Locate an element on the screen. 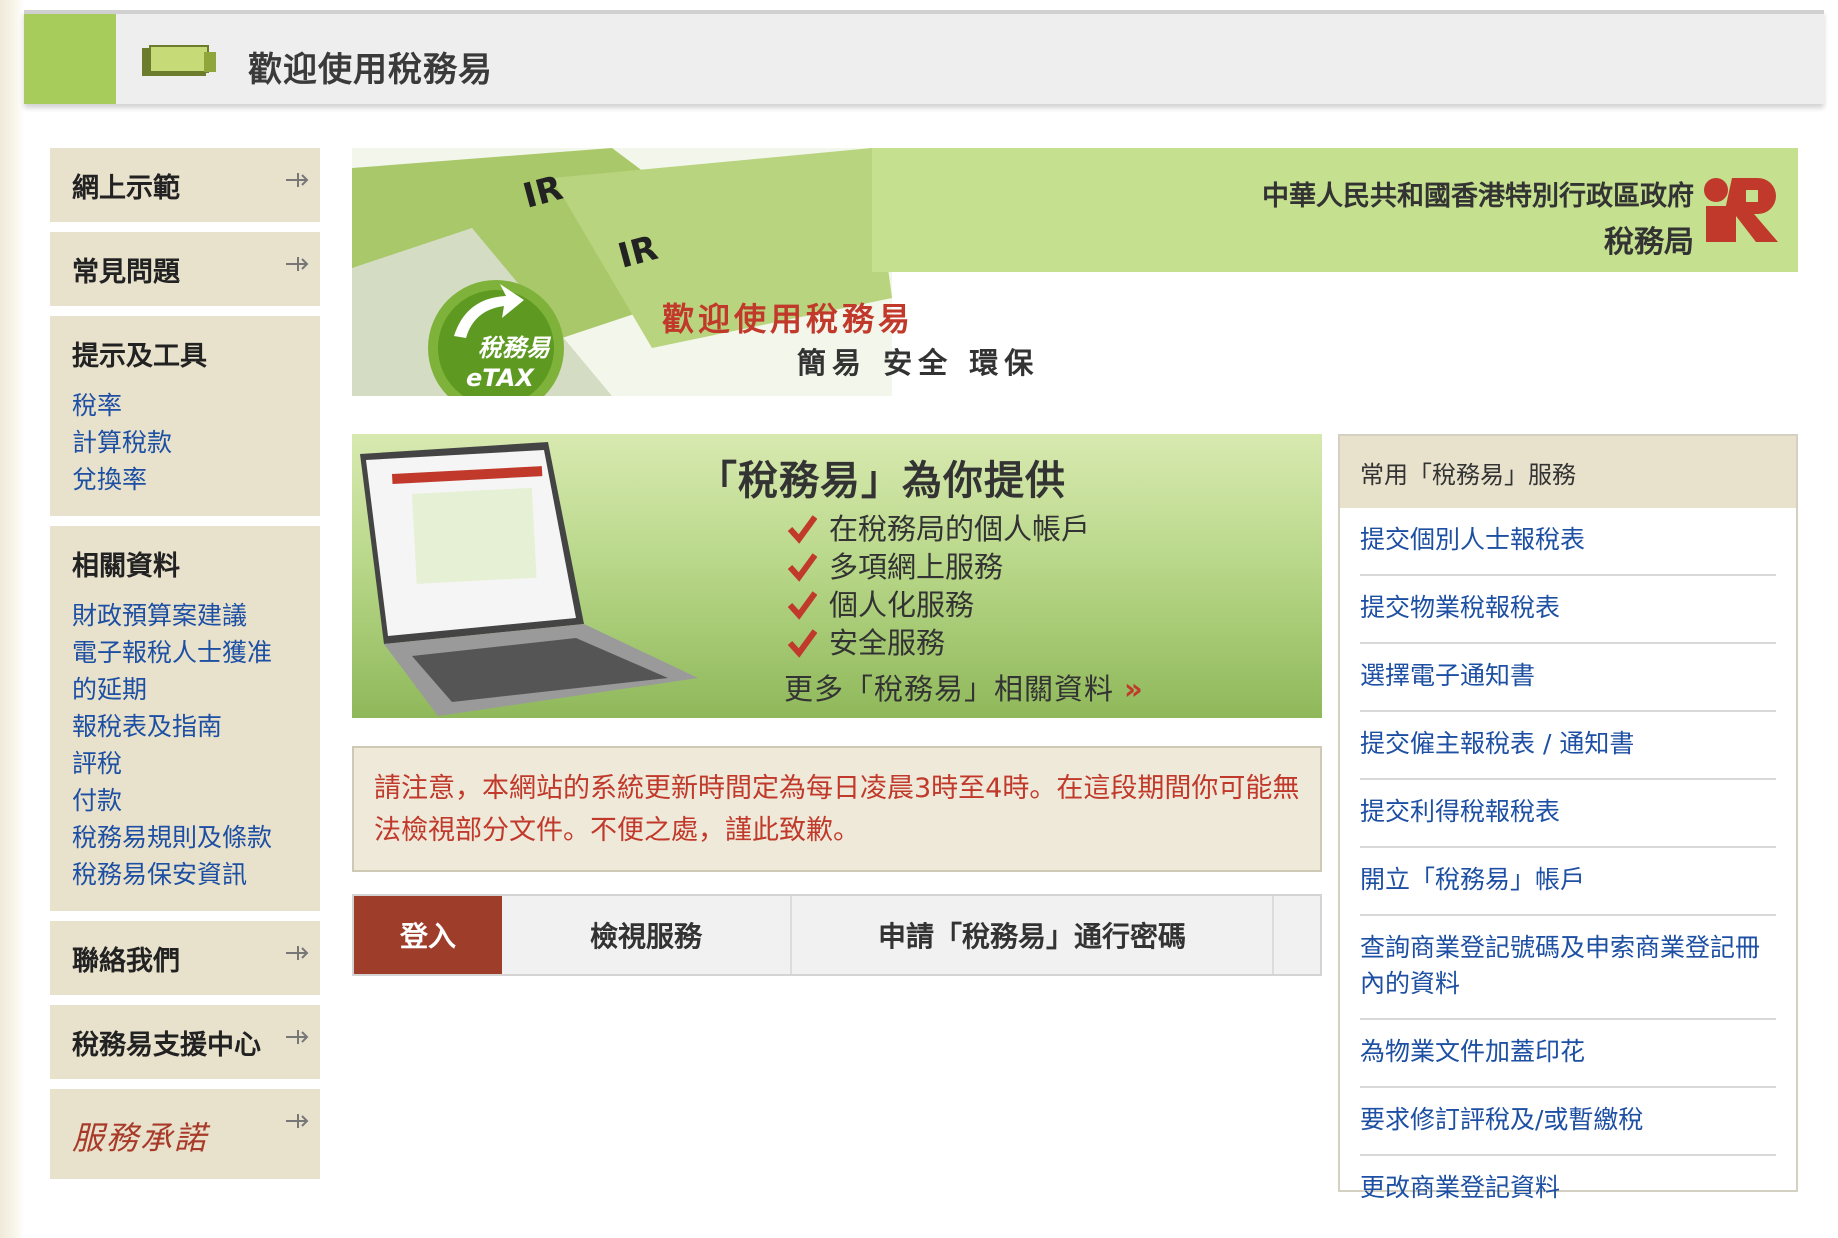 The width and height of the screenshot is (1838, 1238). service-link: 查詢商業登記號碼及申索商業登記冊內的資料 is located at coordinates (1568, 966).